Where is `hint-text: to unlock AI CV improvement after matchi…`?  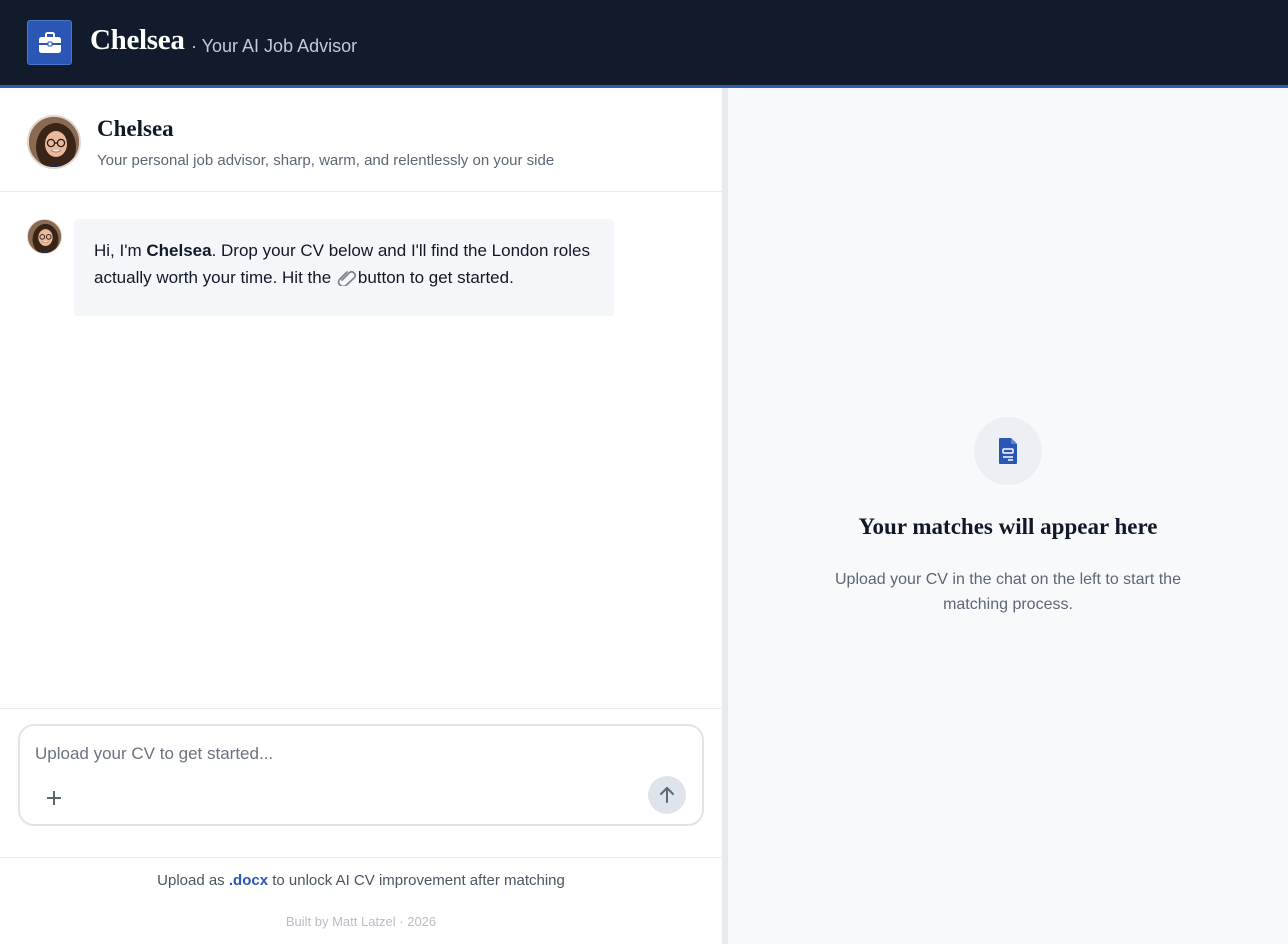
hint-text: to unlock AI CV improvement after matchi… is located at coordinates (418, 880).